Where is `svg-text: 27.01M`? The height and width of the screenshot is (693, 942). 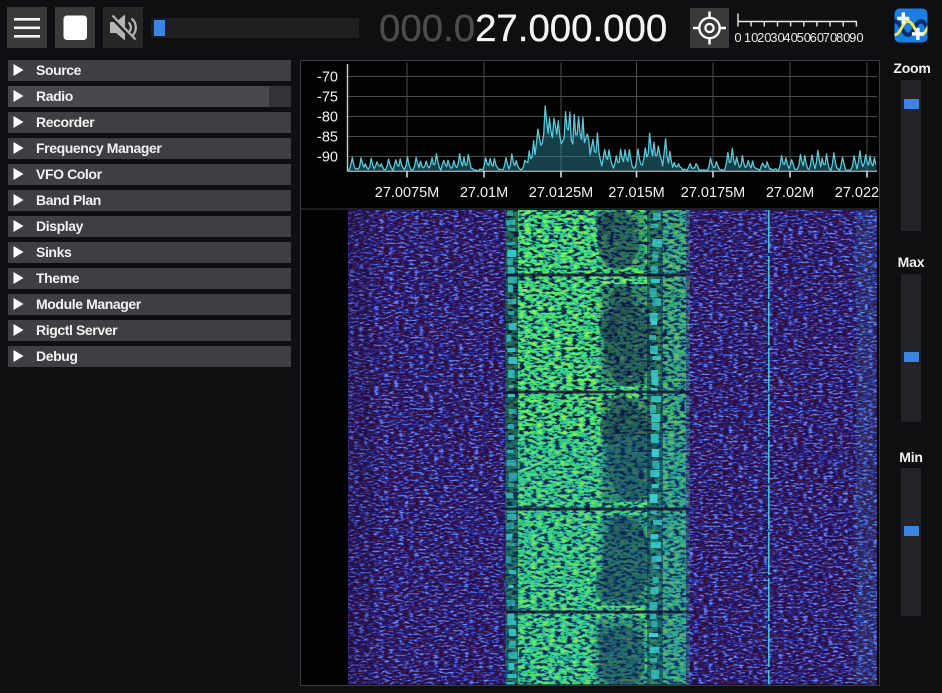 svg-text: 27.01M is located at coordinates (484, 193).